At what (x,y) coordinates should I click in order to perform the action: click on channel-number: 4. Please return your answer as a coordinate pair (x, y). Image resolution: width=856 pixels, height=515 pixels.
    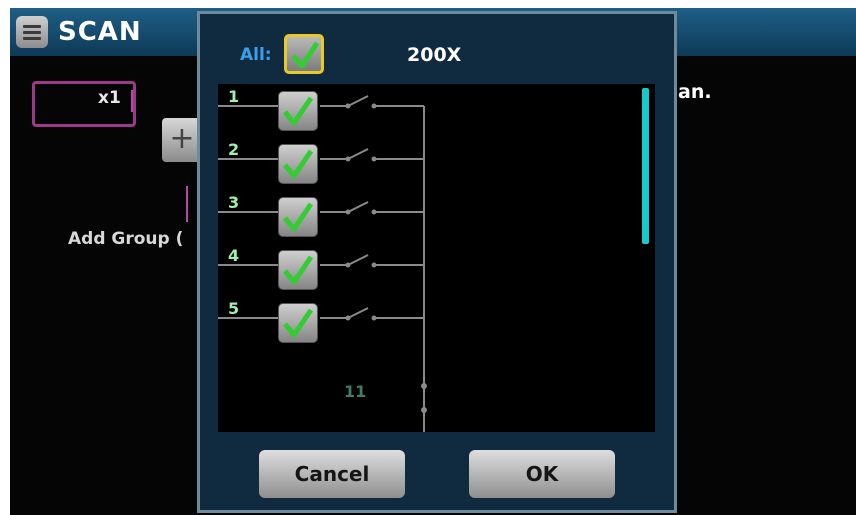
    Looking at the image, I should click on (234, 255).